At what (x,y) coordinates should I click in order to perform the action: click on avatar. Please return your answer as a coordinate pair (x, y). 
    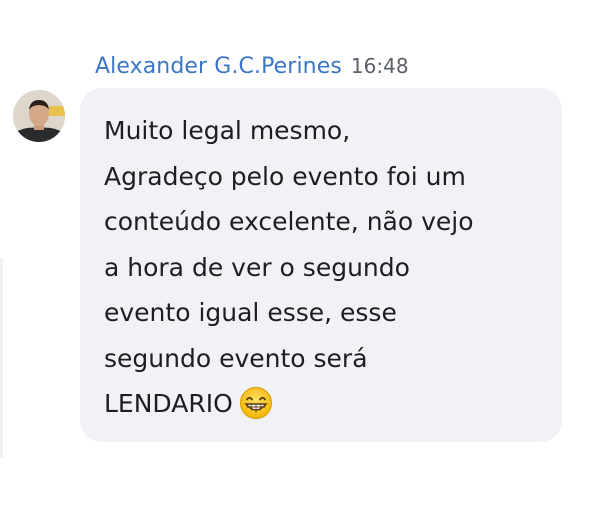
    Looking at the image, I should click on (39, 116).